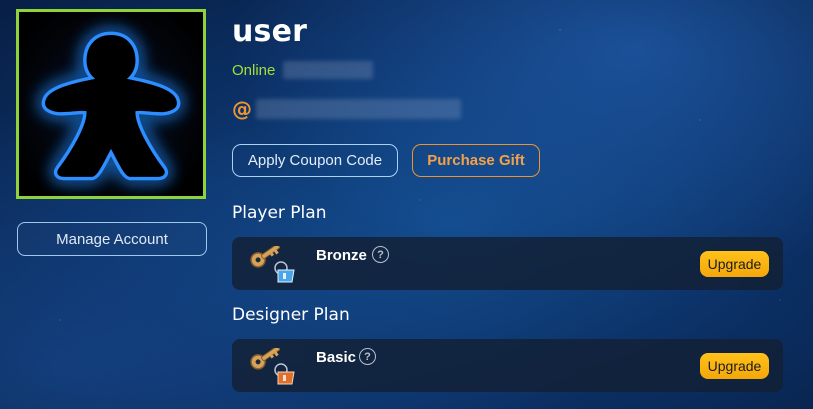 The width and height of the screenshot is (813, 409). I want to click on manage-account-button: Manage Account, so click(112, 239).